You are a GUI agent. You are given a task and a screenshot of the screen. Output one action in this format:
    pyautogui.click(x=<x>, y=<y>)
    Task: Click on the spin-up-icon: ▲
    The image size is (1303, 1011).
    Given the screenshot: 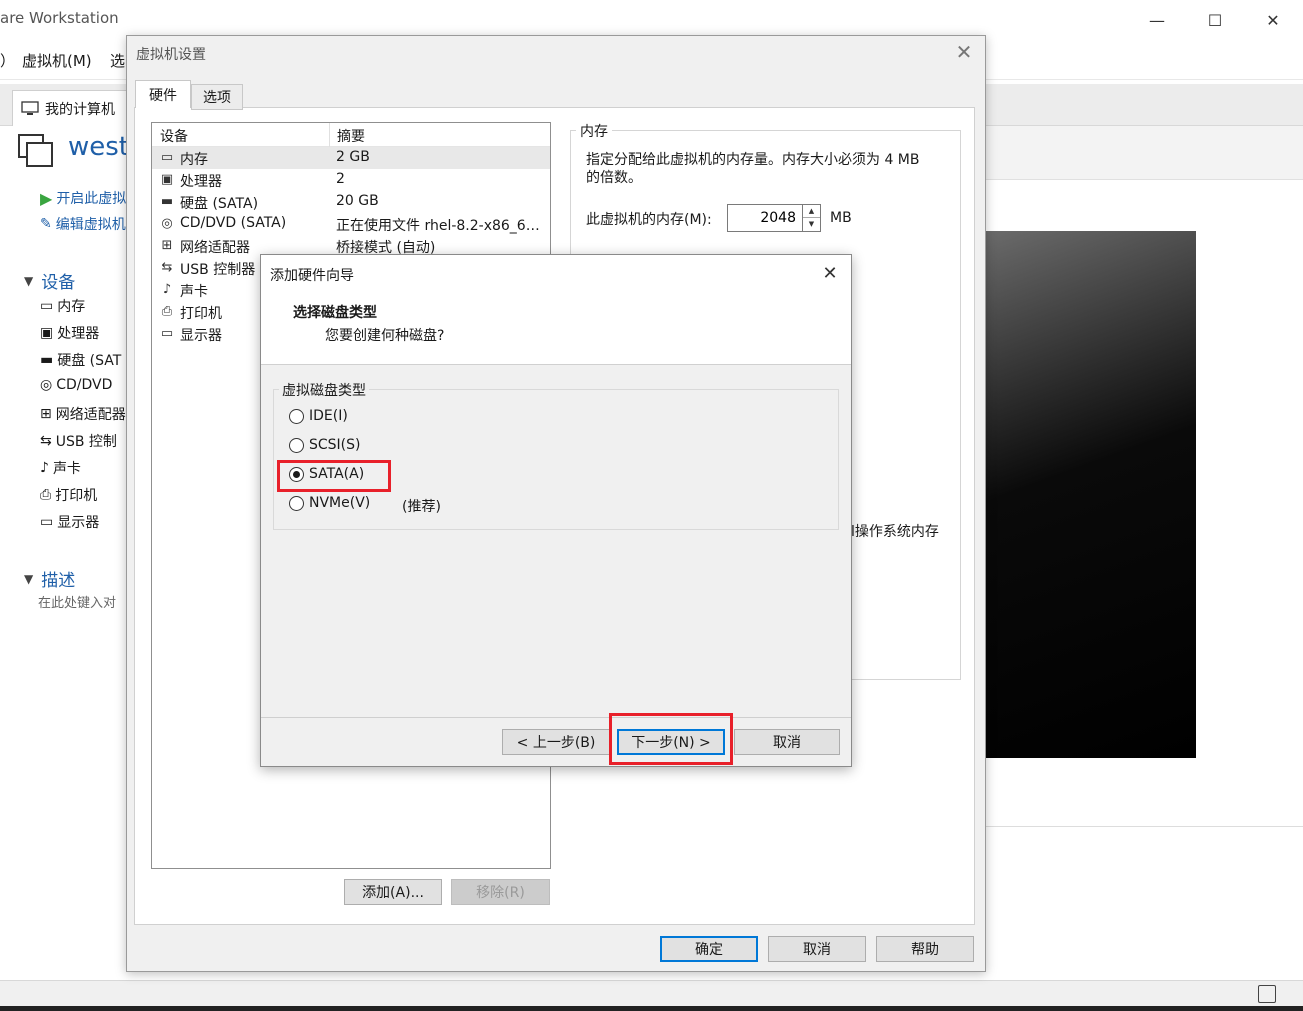 What is the action you would take?
    pyautogui.click(x=811, y=211)
    